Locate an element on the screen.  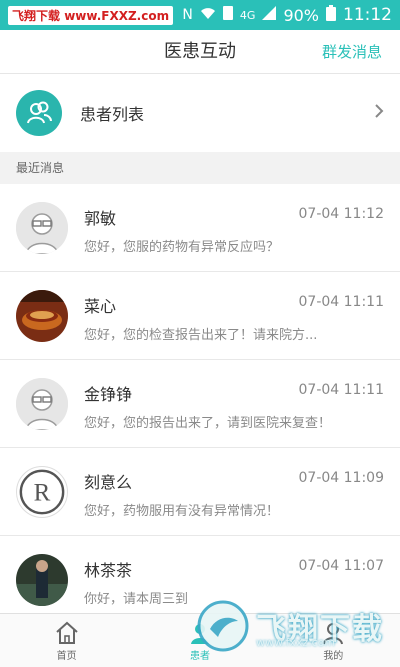
home-icon is located at coordinates (67, 633).